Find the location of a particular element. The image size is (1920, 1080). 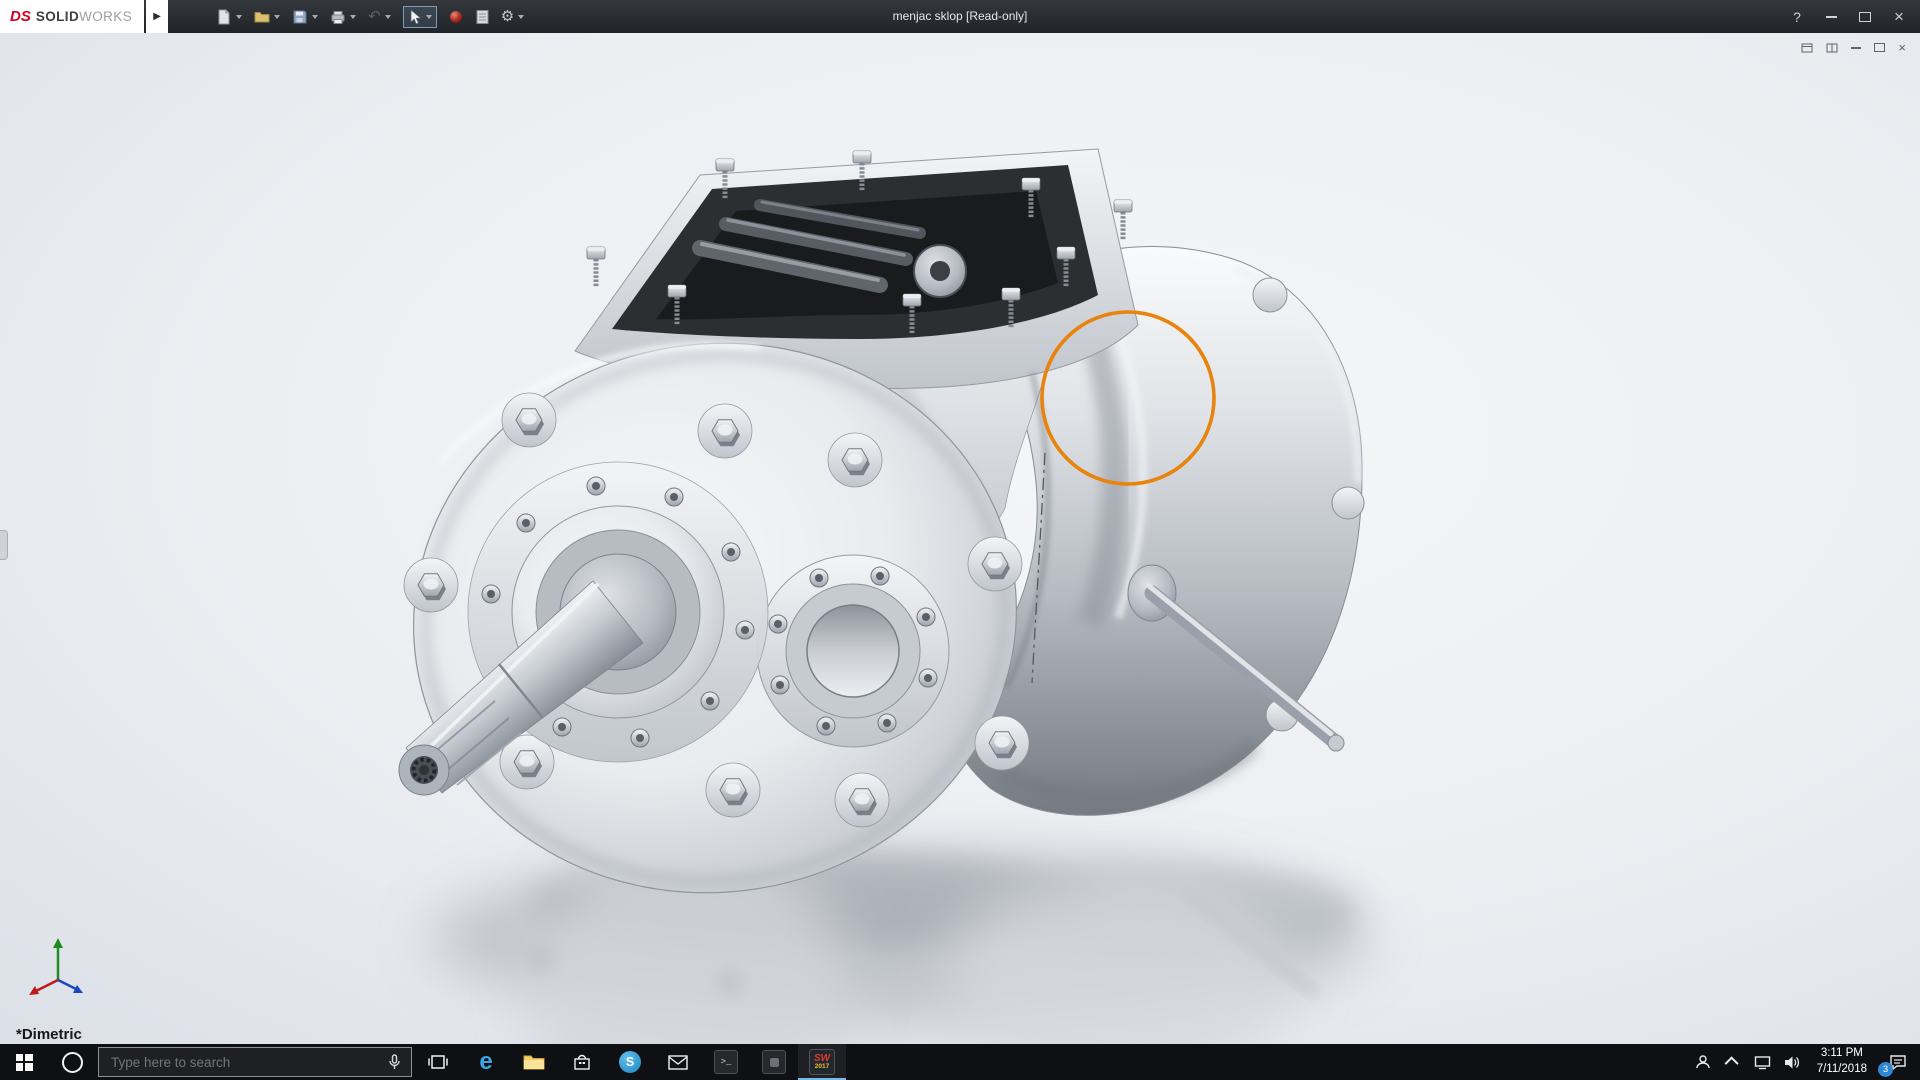

save-dropdown-arrow-icon is located at coordinates (315, 16).